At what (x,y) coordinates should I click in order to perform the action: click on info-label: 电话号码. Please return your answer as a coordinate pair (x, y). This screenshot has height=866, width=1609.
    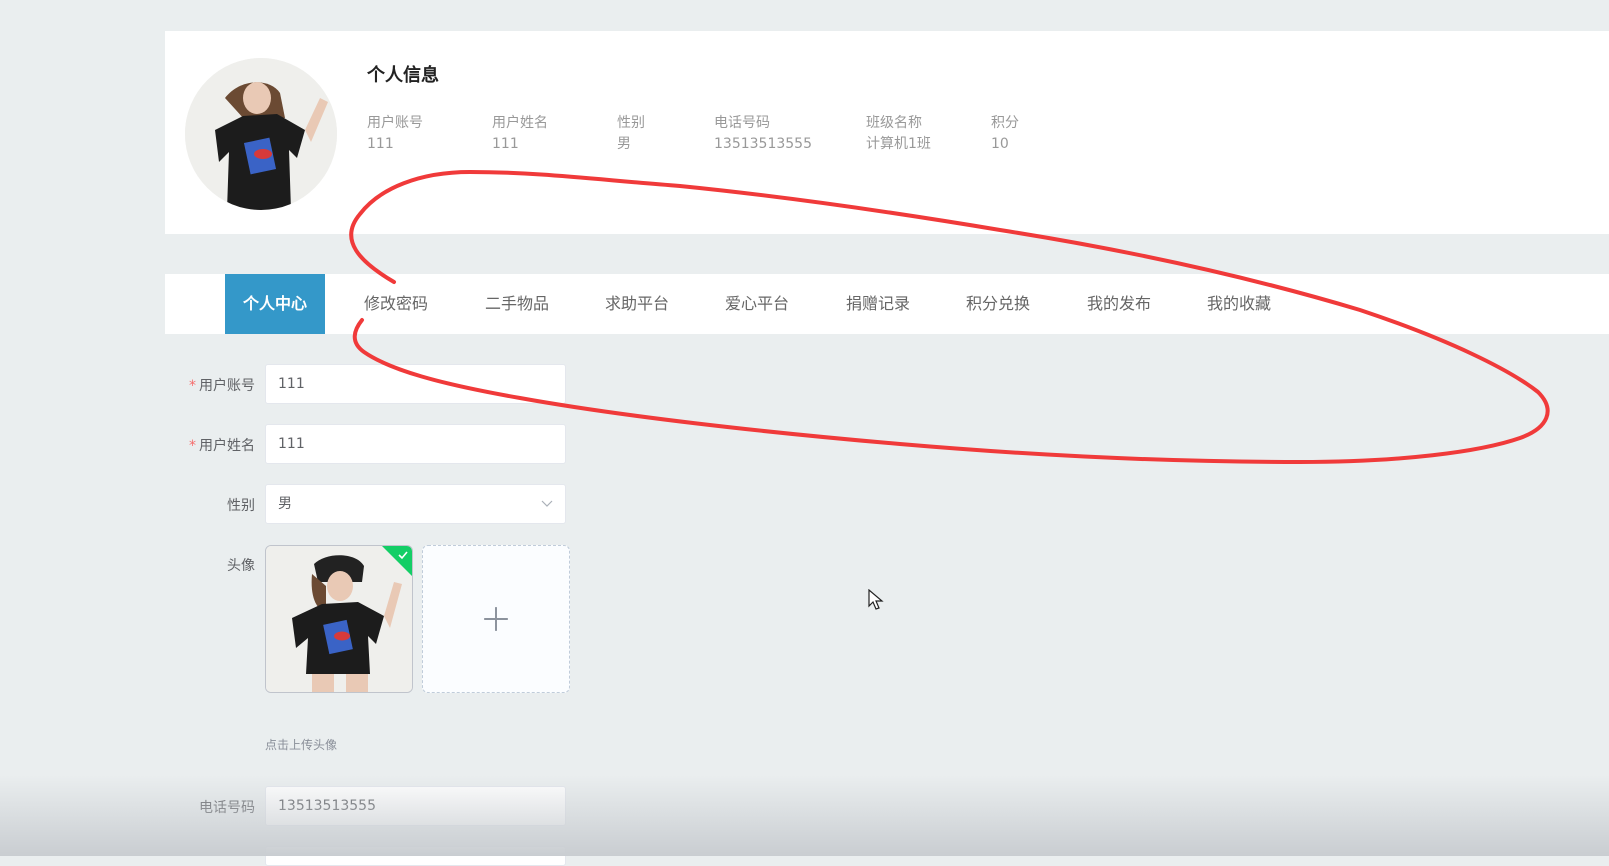
    Looking at the image, I should click on (742, 123).